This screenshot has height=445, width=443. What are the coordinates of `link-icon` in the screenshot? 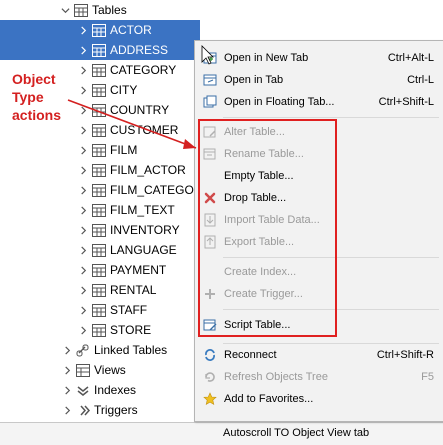 It's located at (83, 350).